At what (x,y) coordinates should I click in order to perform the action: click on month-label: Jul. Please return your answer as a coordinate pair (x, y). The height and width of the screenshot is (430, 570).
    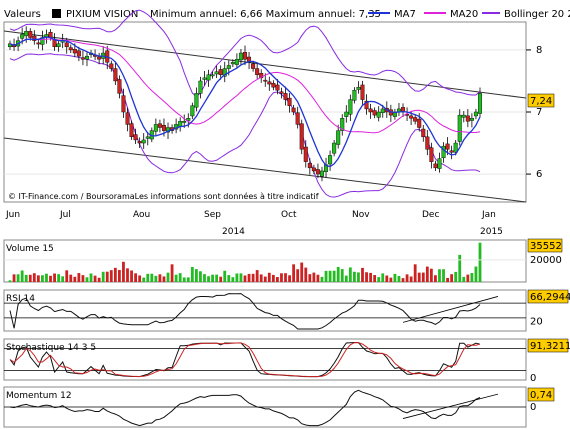
    Looking at the image, I should click on (65, 215).